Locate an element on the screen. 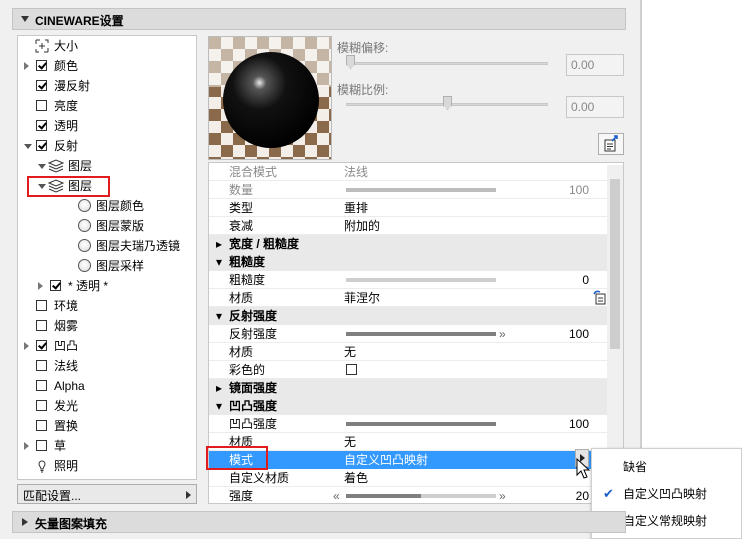 This screenshot has height=539, width=742. tree-item: 大小 is located at coordinates (106, 46).